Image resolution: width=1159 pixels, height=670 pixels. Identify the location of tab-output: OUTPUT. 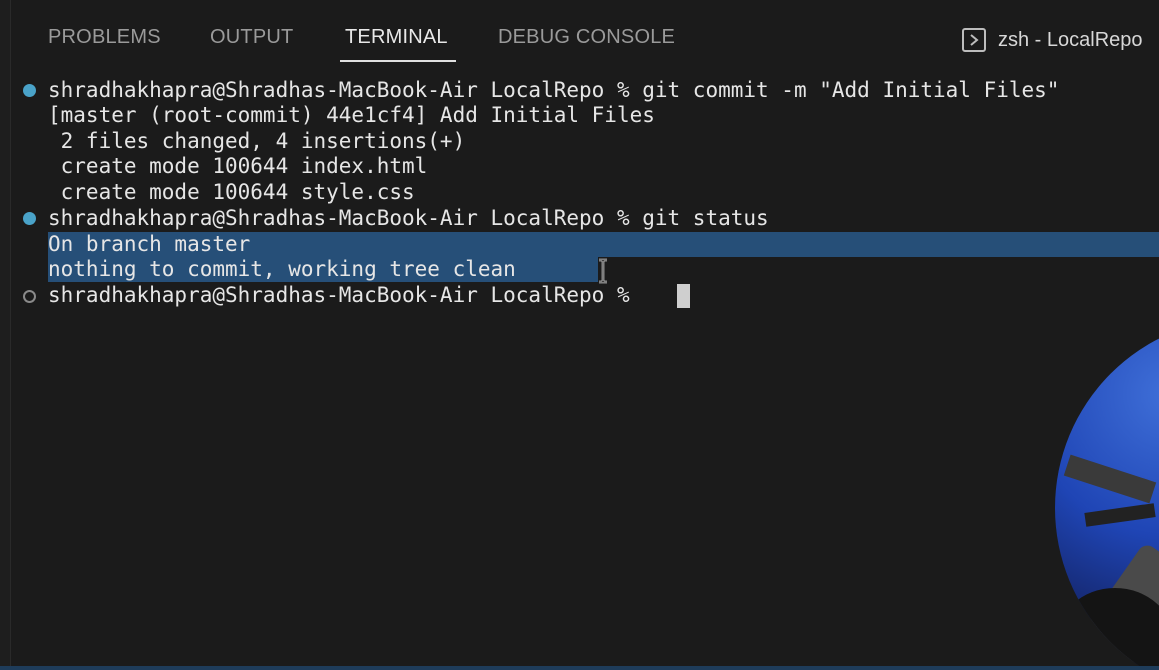
(251, 37).